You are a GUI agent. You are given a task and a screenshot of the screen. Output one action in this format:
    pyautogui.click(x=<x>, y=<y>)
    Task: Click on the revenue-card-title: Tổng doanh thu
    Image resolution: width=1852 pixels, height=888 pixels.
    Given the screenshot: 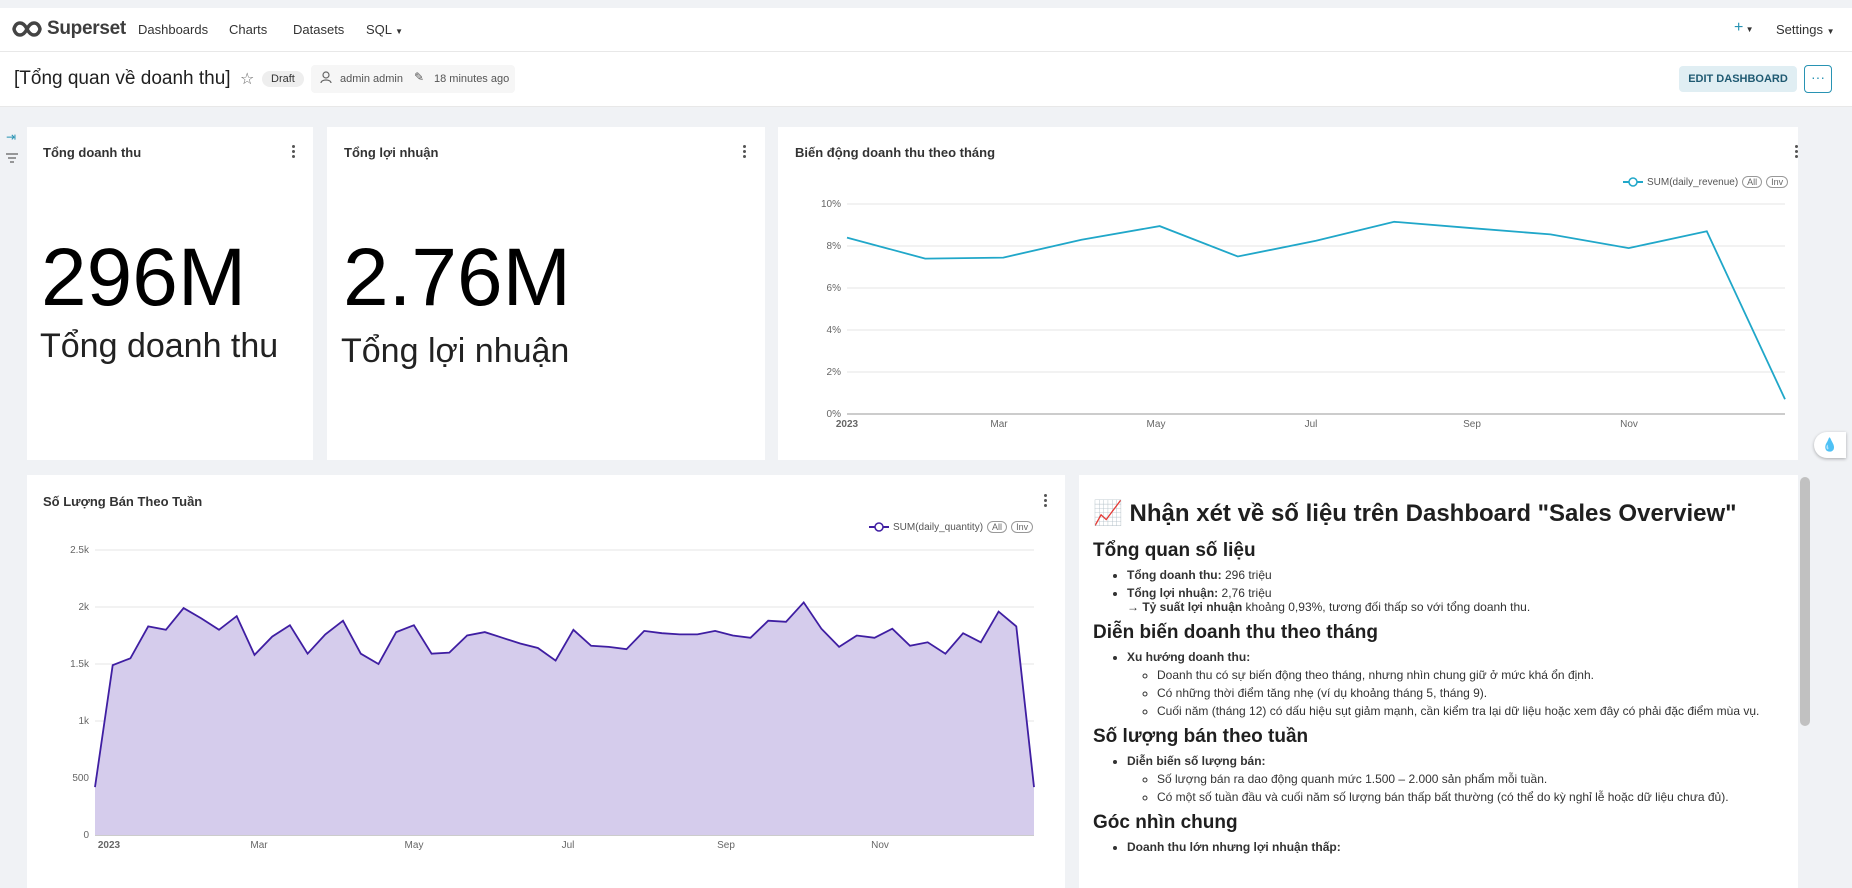 What is the action you would take?
    pyautogui.click(x=92, y=152)
    